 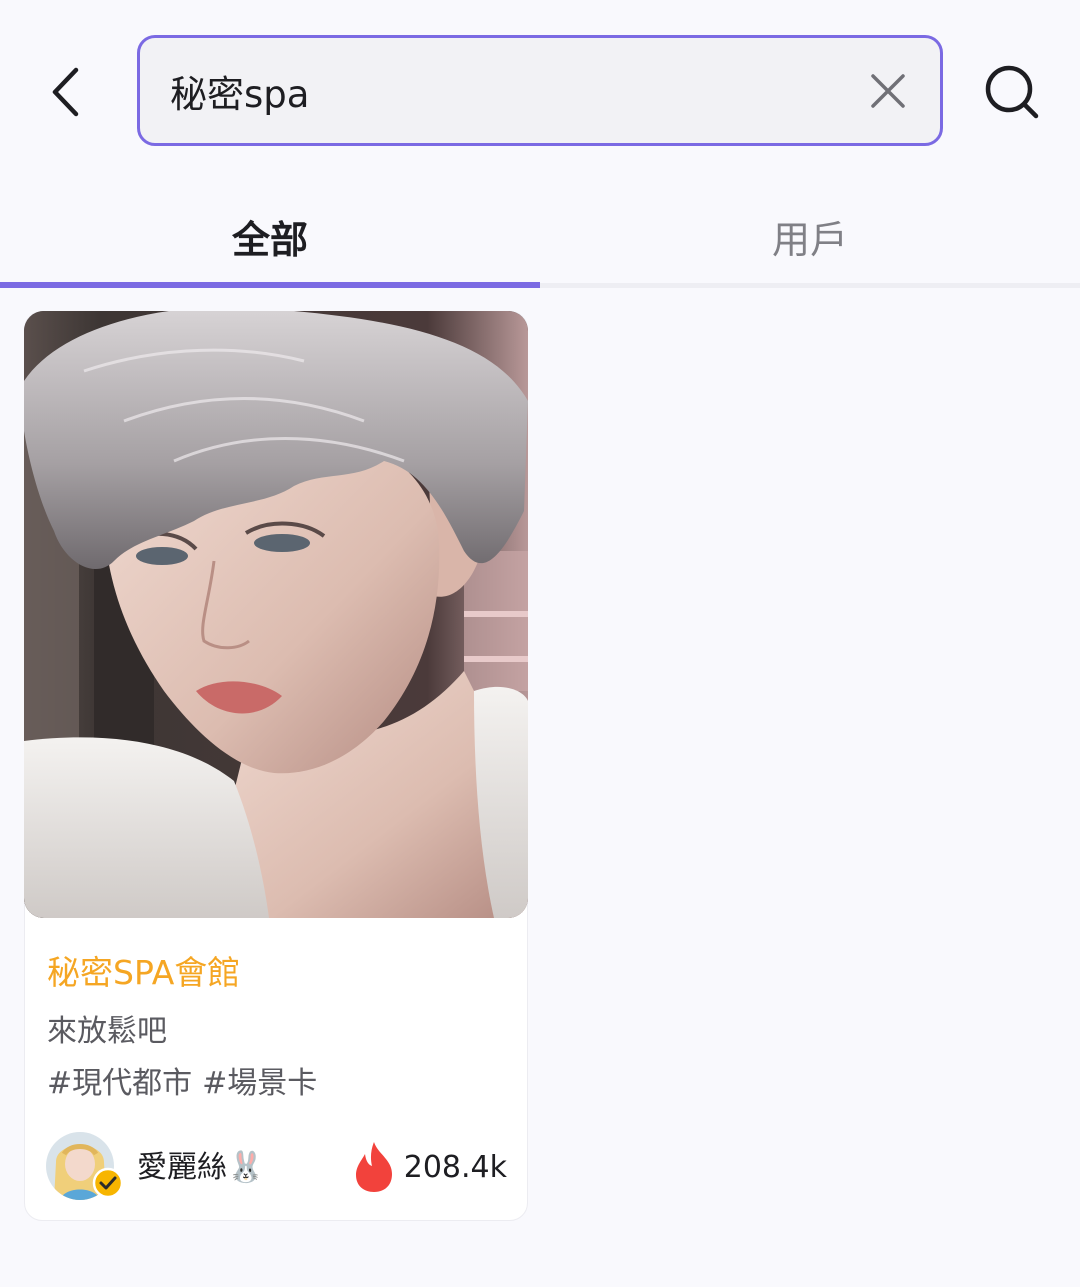 What do you see at coordinates (107, 1031) in the screenshot?
I see `card-description: 來放鬆吧` at bounding box center [107, 1031].